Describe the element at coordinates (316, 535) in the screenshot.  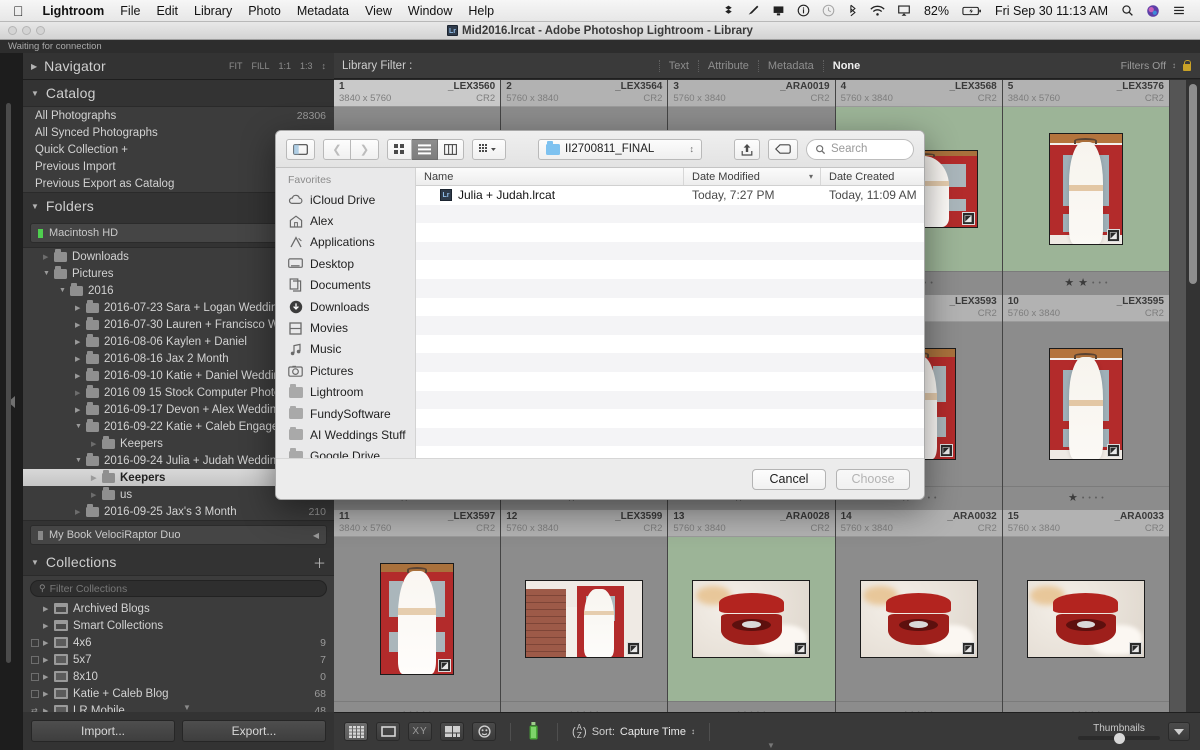
I see `chevron-left-icon: ◀` at that location.